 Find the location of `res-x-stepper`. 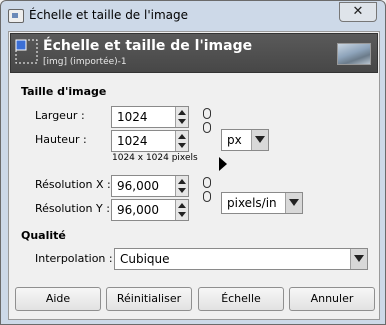

res-x-stepper is located at coordinates (181, 186).